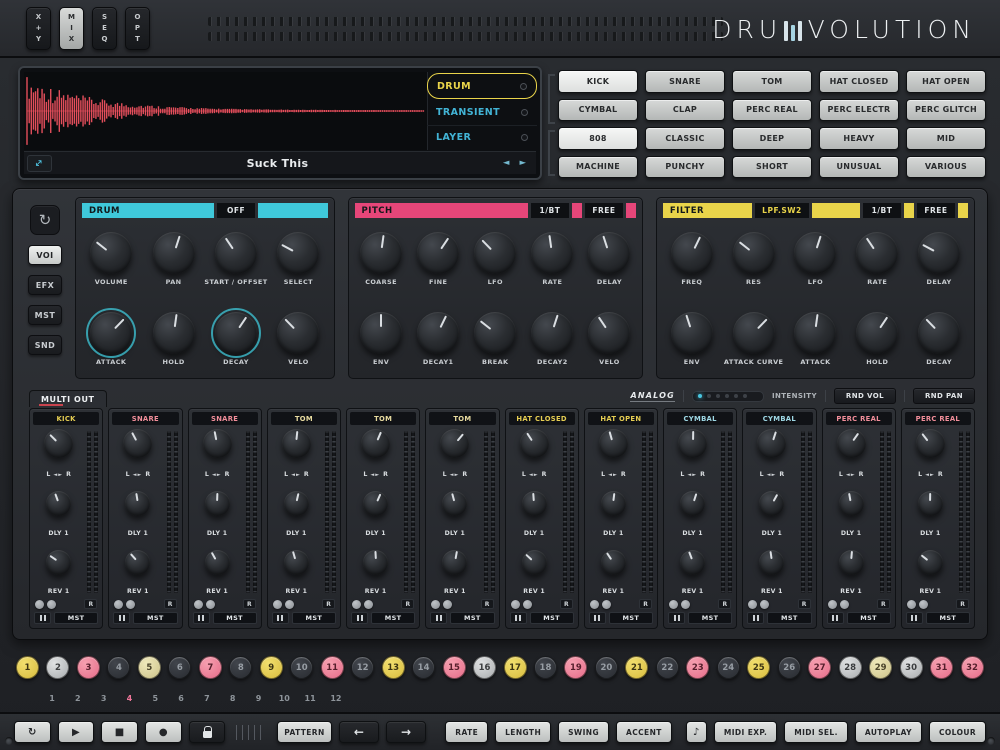  I want to click on step-3: 3, so click(88, 667).